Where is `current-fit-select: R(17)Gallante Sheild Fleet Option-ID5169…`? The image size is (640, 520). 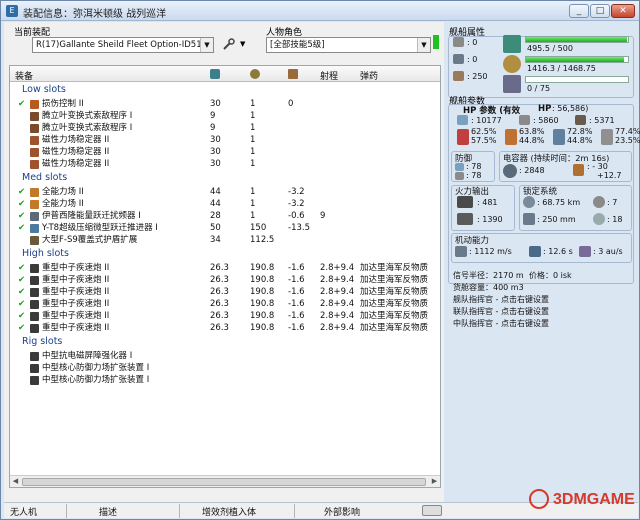 current-fit-select: R(17)Gallante Sheild Fleet Option-ID5169… is located at coordinates (123, 45).